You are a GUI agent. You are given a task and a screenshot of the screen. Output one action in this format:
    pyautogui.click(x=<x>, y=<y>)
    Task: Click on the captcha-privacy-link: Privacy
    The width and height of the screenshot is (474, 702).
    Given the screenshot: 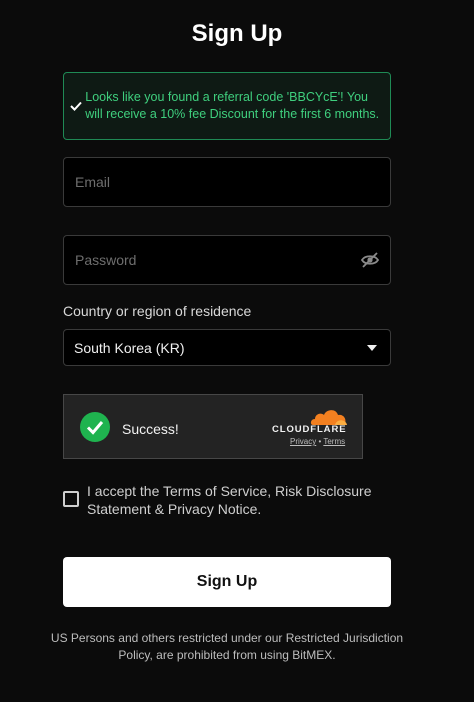 What is the action you would take?
    pyautogui.click(x=303, y=441)
    